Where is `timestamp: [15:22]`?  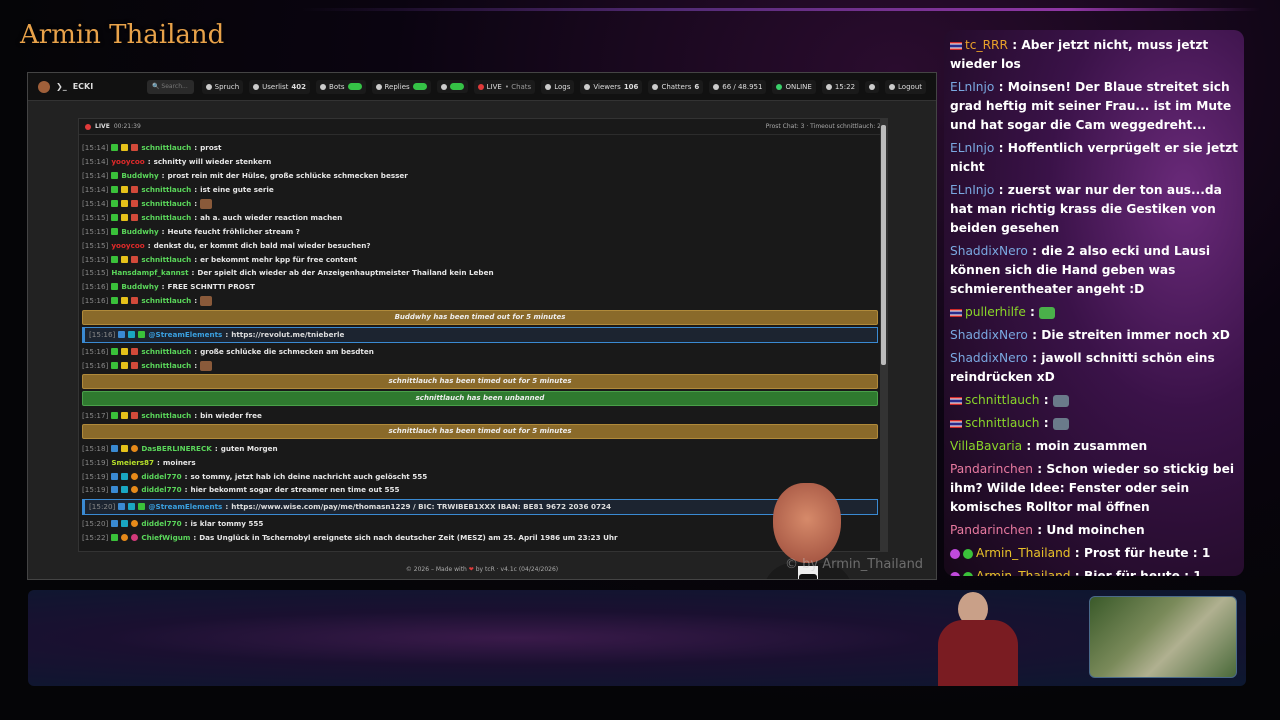
timestamp: [15:22] is located at coordinates (95, 538).